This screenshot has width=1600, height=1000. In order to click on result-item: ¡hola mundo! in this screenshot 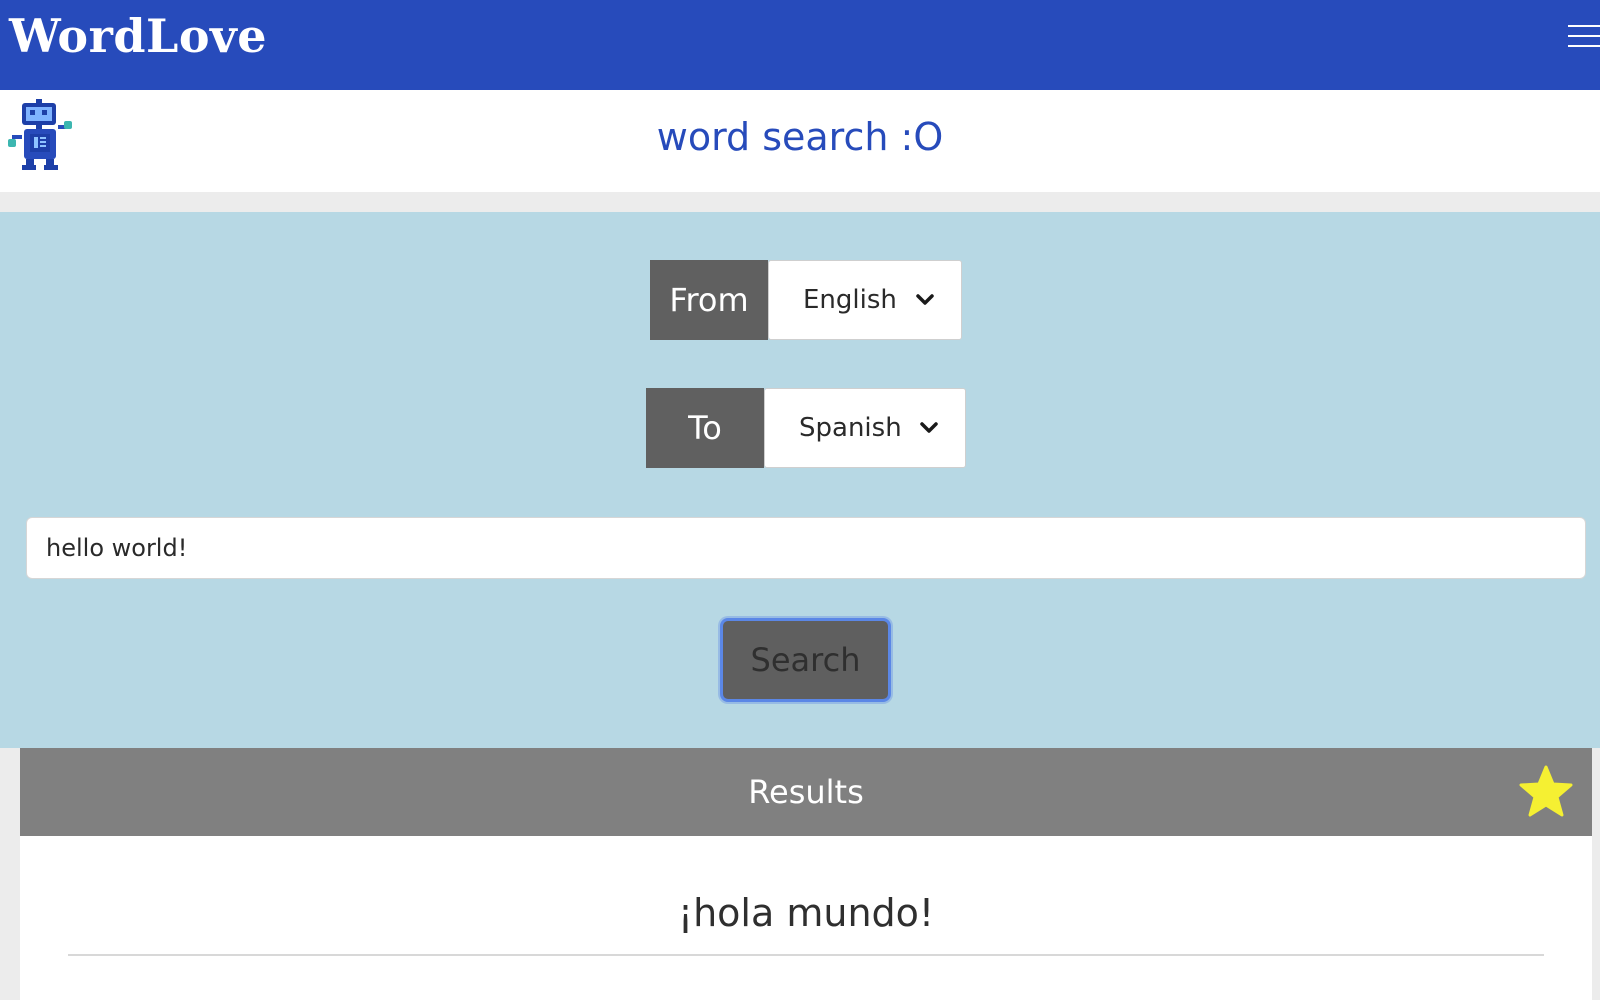, I will do `click(806, 913)`.